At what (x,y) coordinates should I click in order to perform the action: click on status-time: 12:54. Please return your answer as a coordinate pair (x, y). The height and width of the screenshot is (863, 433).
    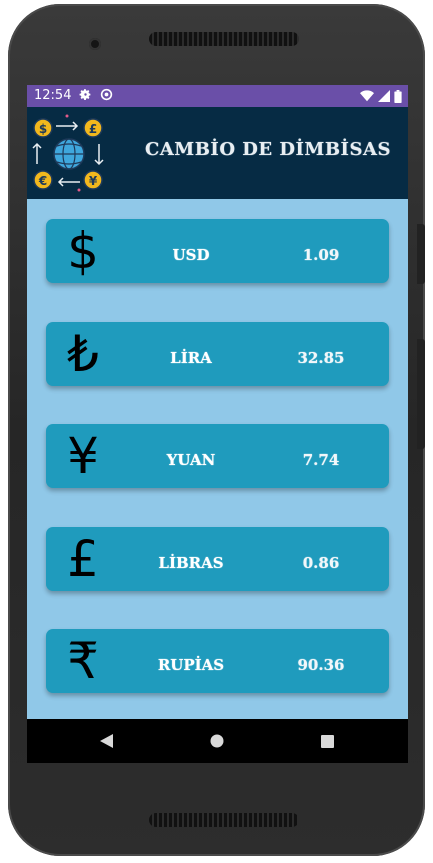
    Looking at the image, I should click on (53, 95).